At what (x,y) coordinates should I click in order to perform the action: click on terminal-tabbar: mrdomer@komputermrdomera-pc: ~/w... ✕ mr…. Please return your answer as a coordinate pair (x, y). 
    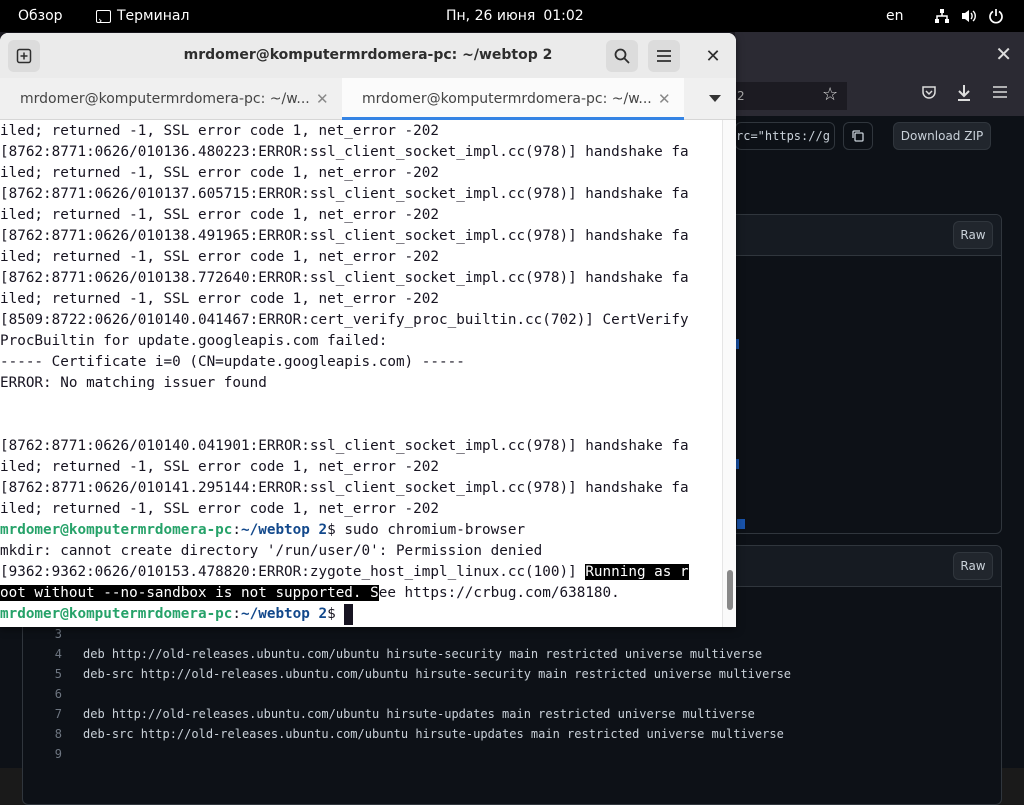
    Looking at the image, I should click on (368, 99).